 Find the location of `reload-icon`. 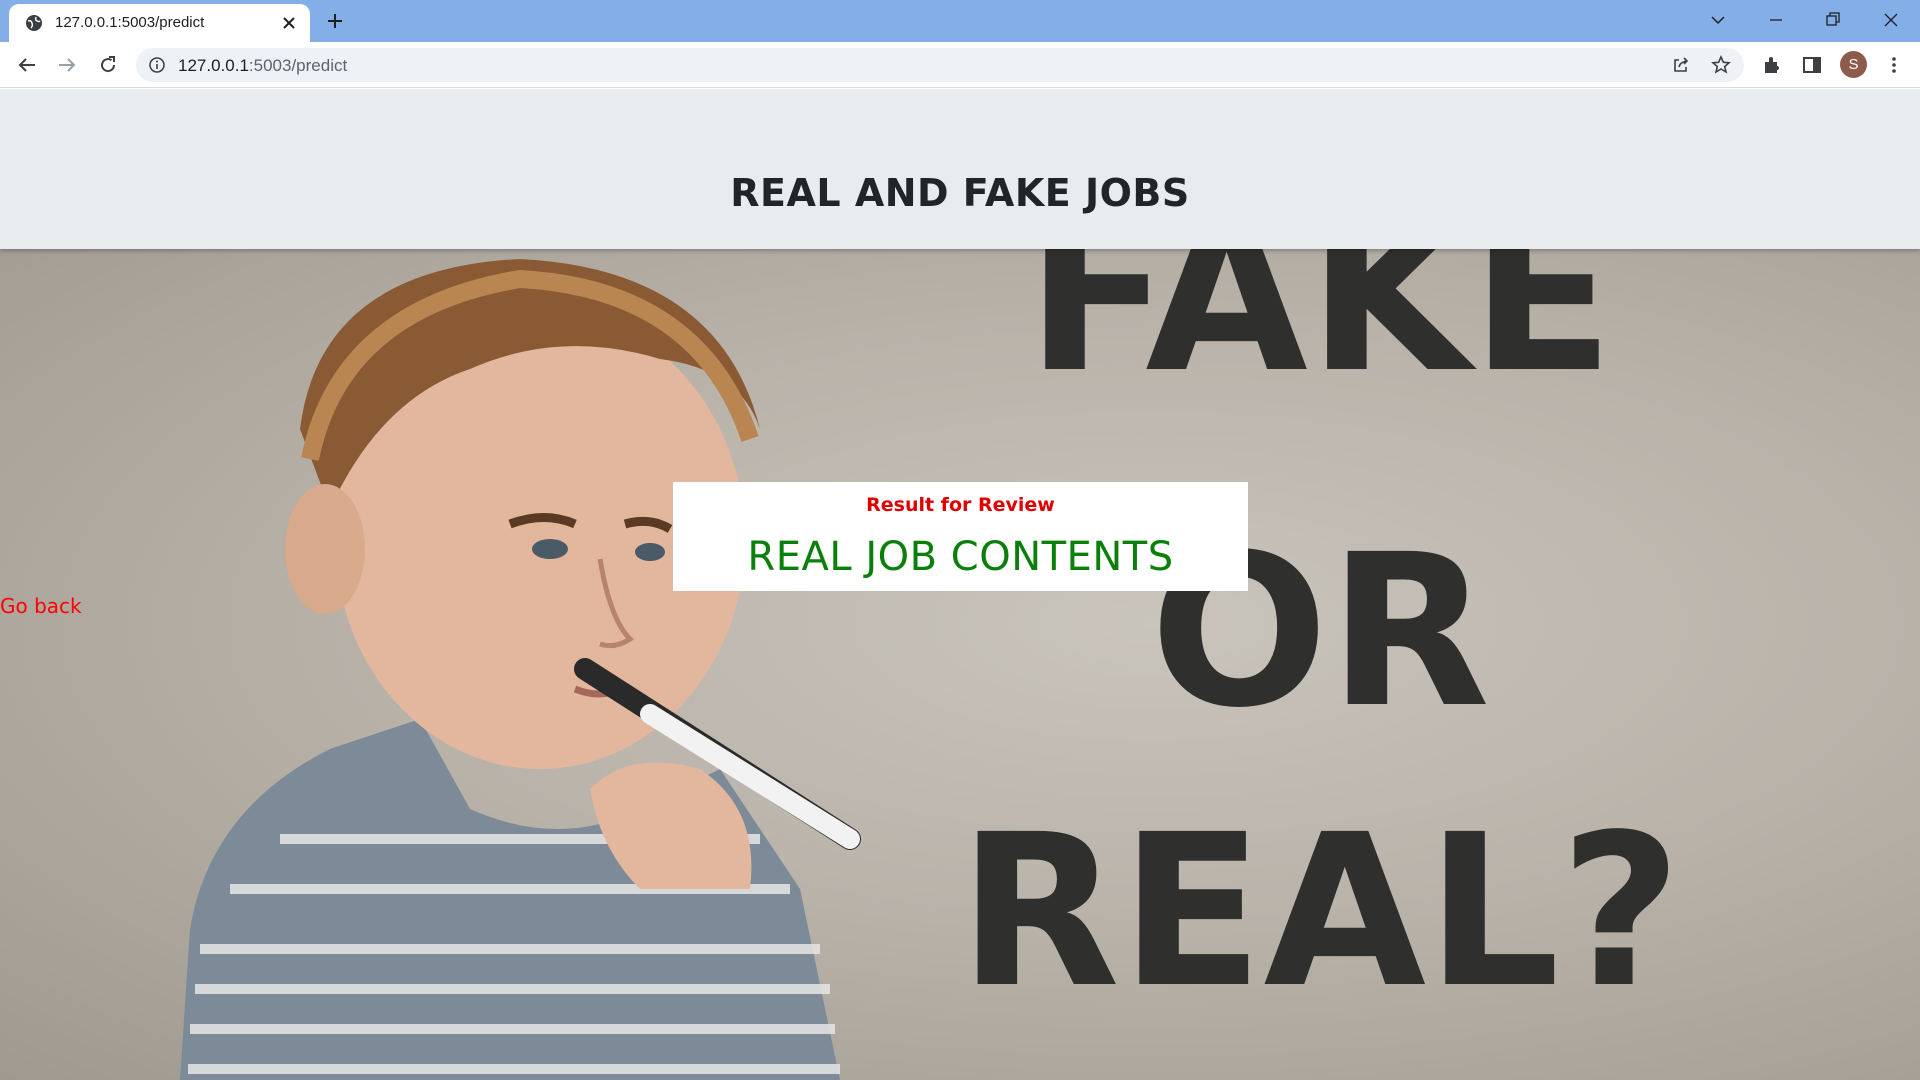

reload-icon is located at coordinates (108, 65).